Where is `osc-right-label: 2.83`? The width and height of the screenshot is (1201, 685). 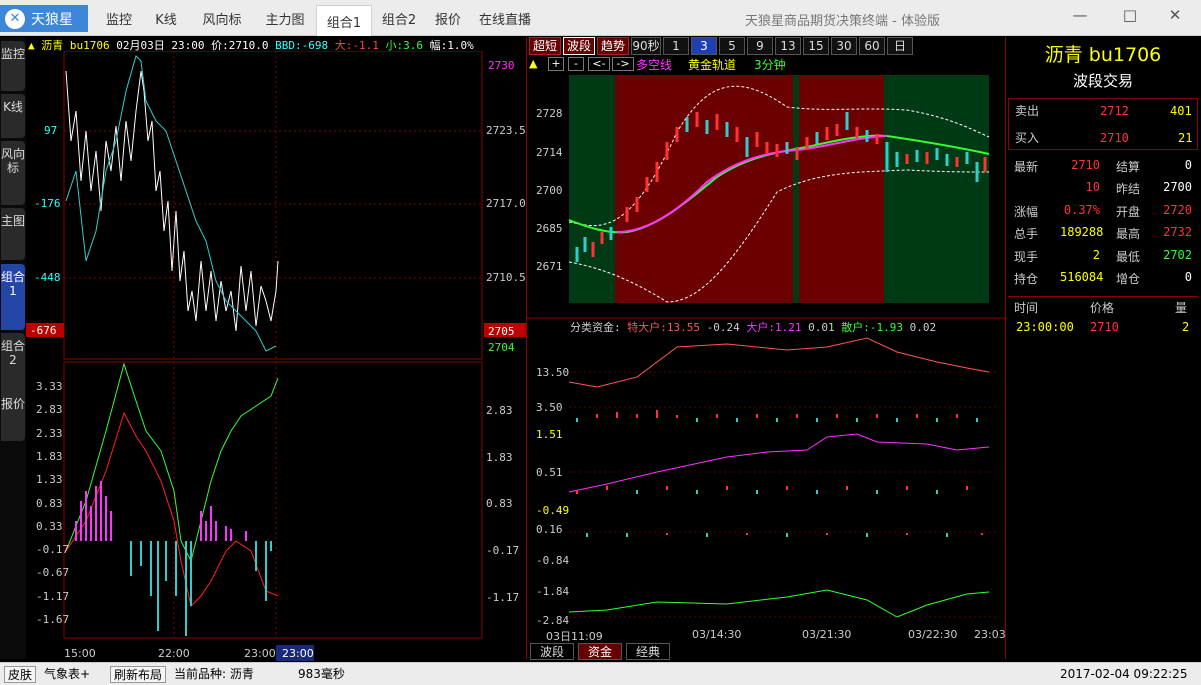 osc-right-label: 2.83 is located at coordinates (499, 410).